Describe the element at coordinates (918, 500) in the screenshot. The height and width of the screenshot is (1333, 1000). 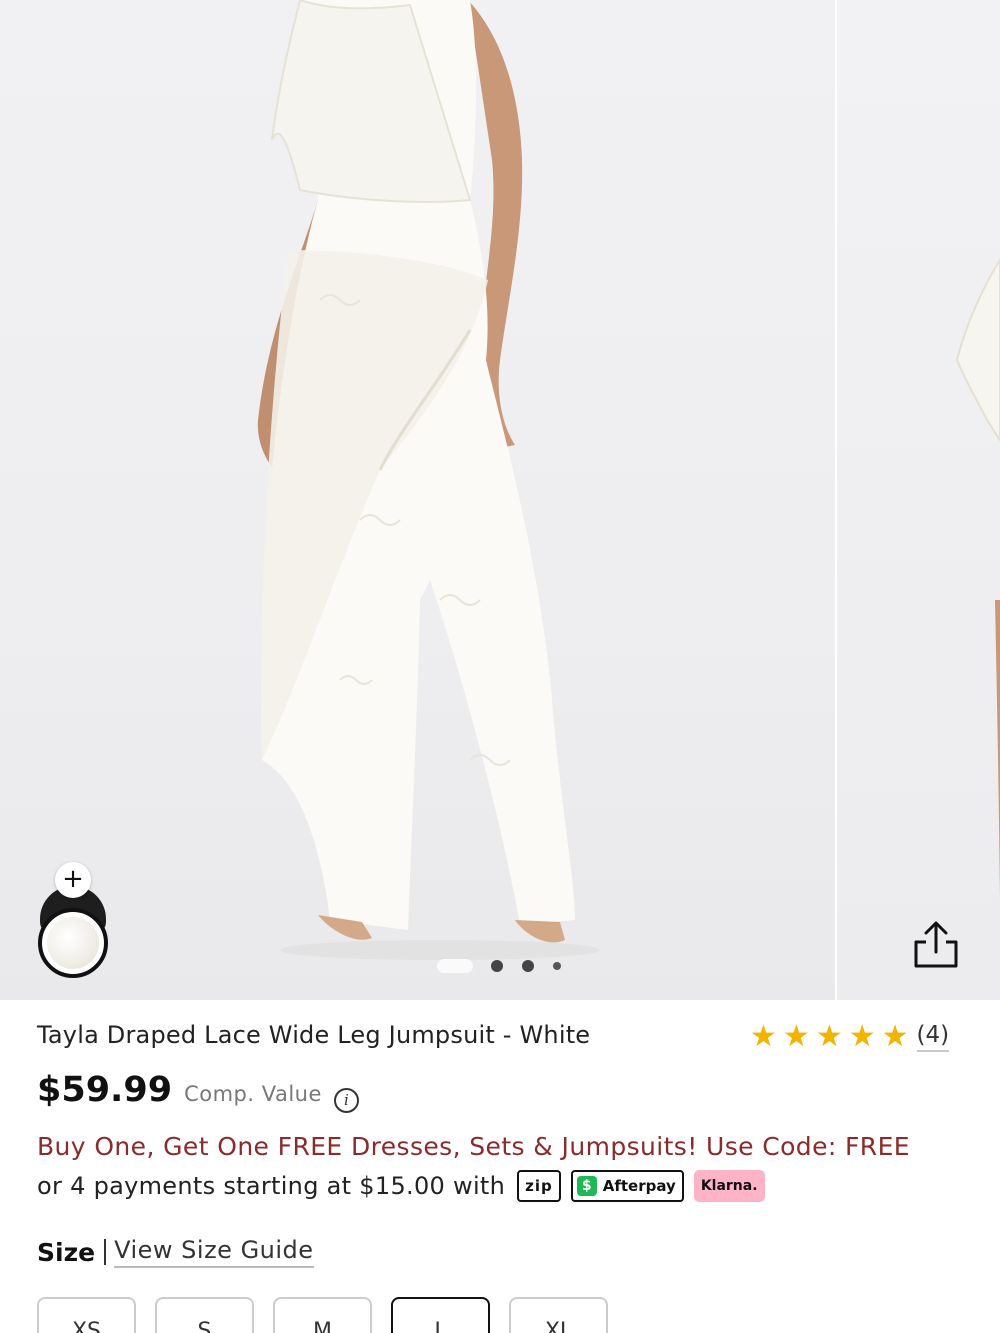
I see `product-image-next` at that location.